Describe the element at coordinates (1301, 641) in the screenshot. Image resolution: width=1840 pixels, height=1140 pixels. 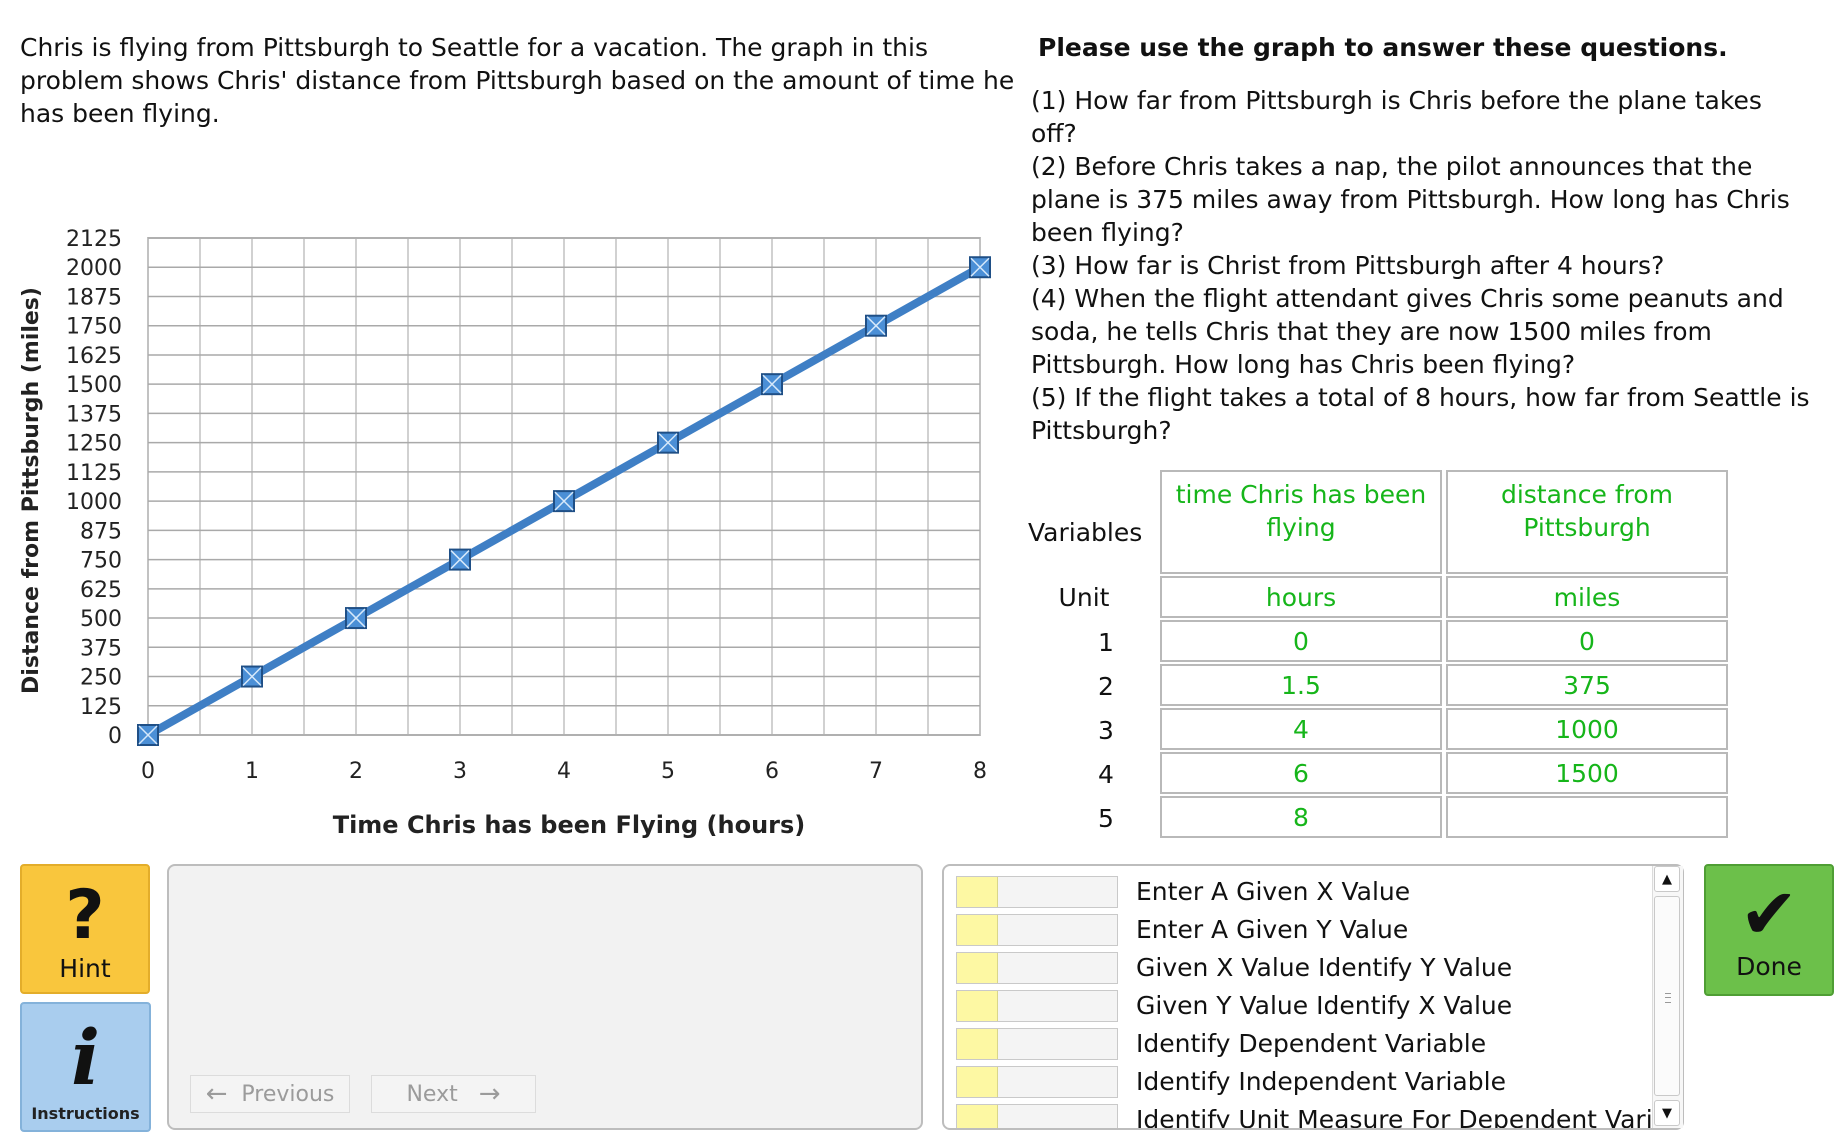
I see `cell-x: 0` at that location.